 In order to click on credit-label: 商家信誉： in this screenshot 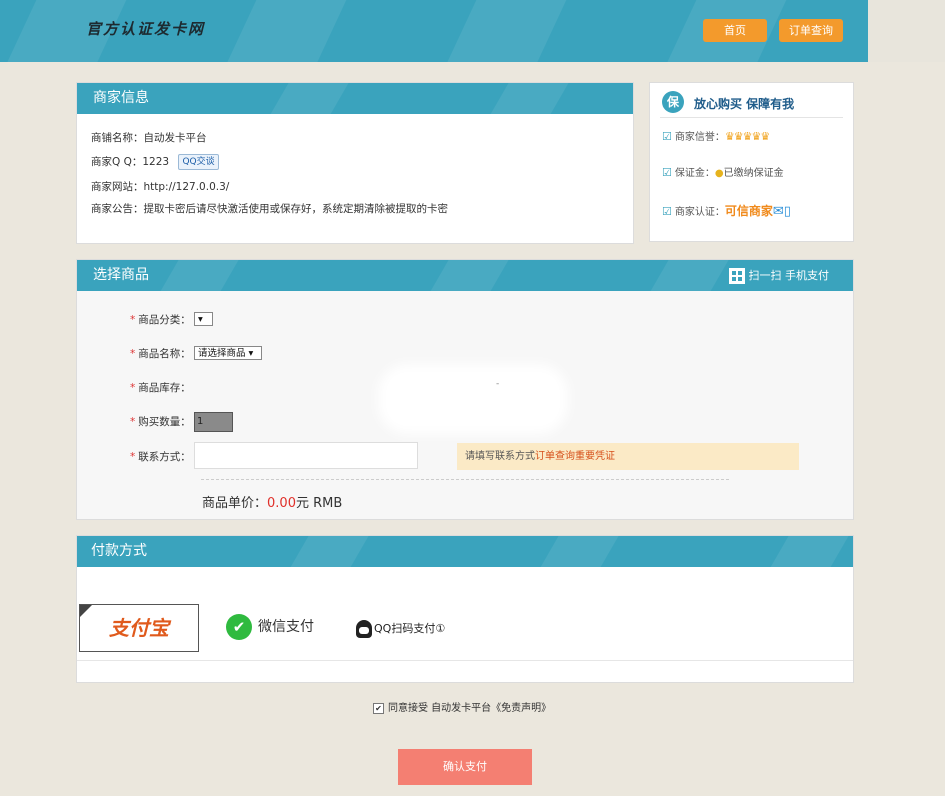, I will do `click(699, 137)`.